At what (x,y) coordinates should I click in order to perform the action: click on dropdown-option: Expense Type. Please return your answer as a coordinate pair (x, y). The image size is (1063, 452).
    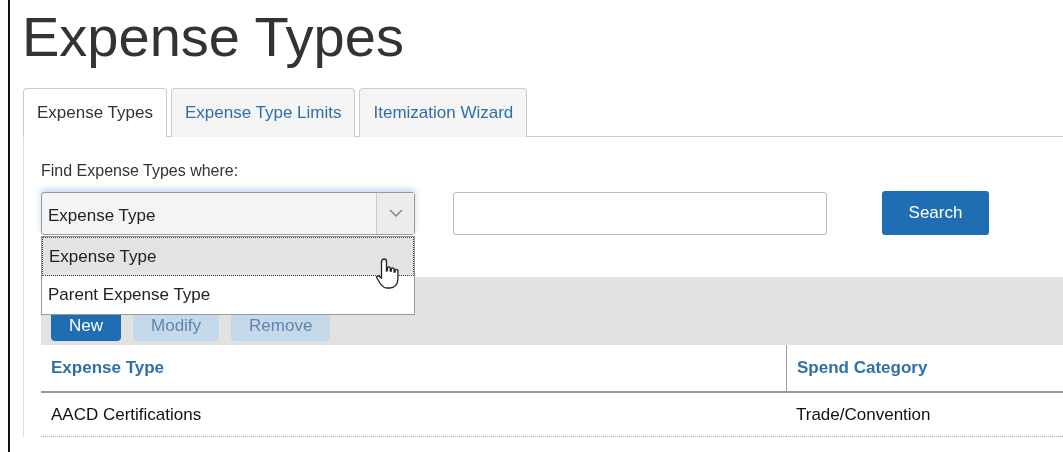
    Looking at the image, I should click on (228, 256).